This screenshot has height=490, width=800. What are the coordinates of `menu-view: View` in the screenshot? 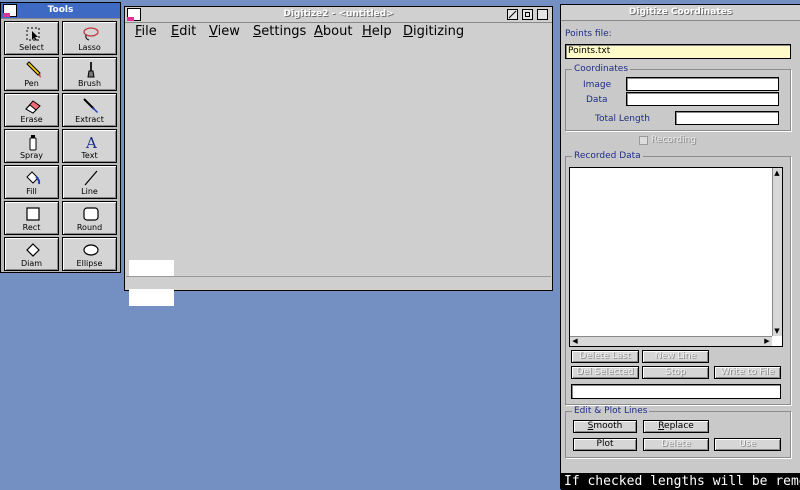 It's located at (224, 31).